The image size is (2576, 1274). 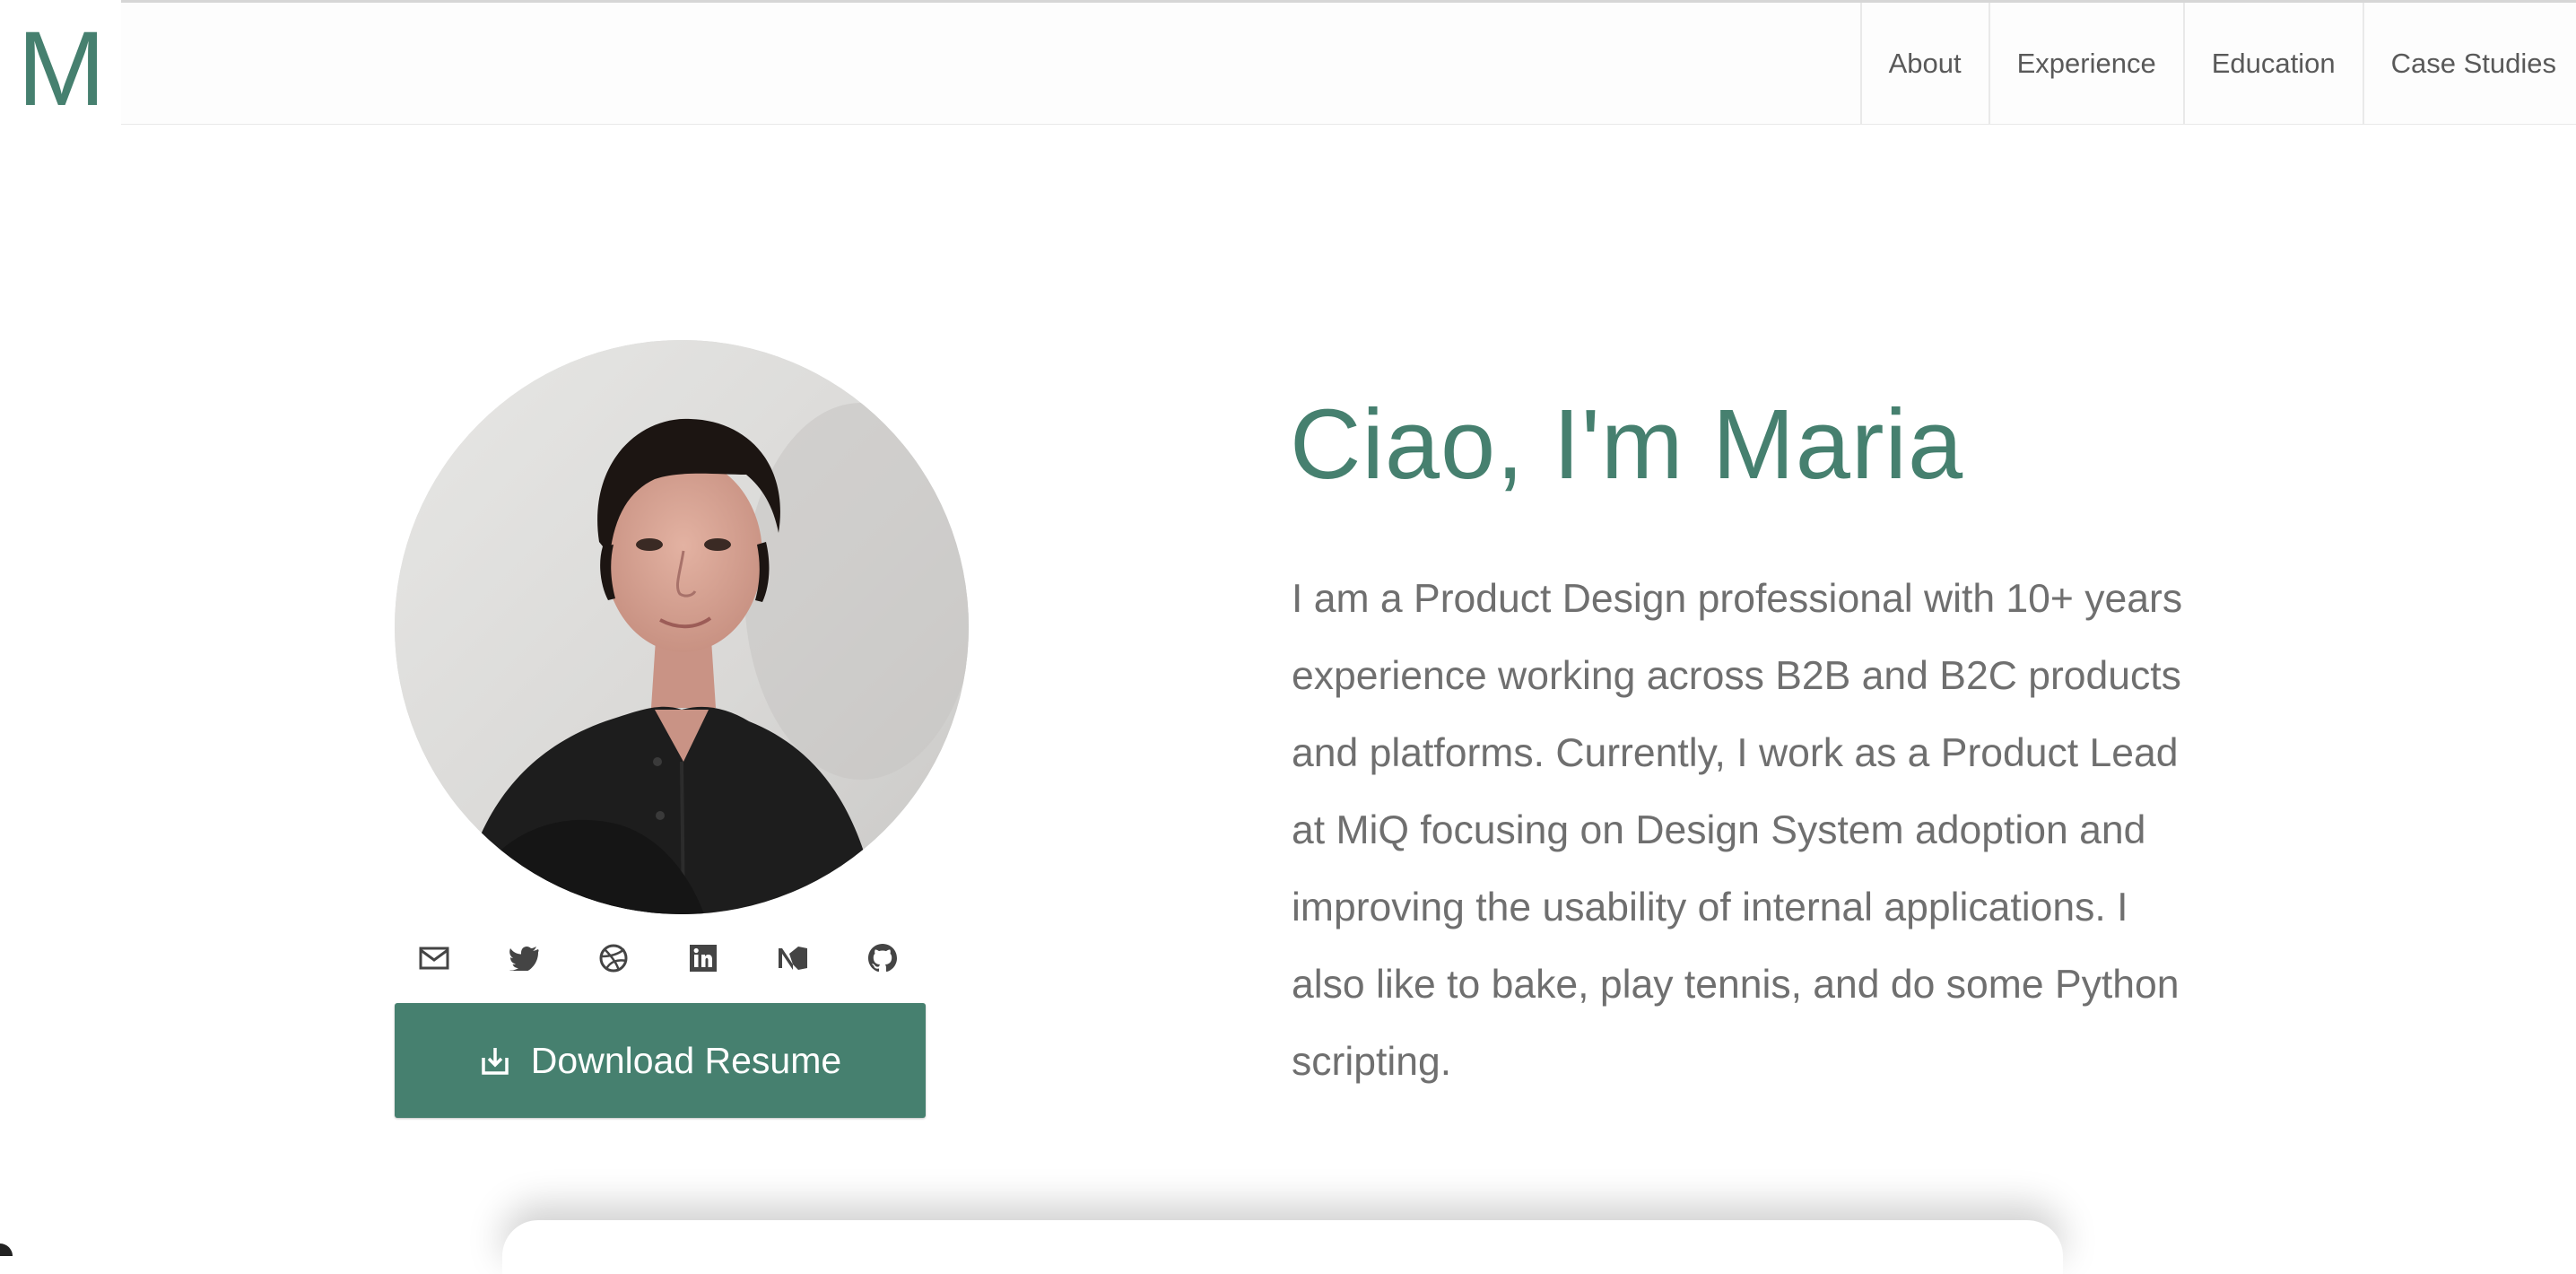 I want to click on download-resume-label: Download Resume, so click(x=686, y=1060).